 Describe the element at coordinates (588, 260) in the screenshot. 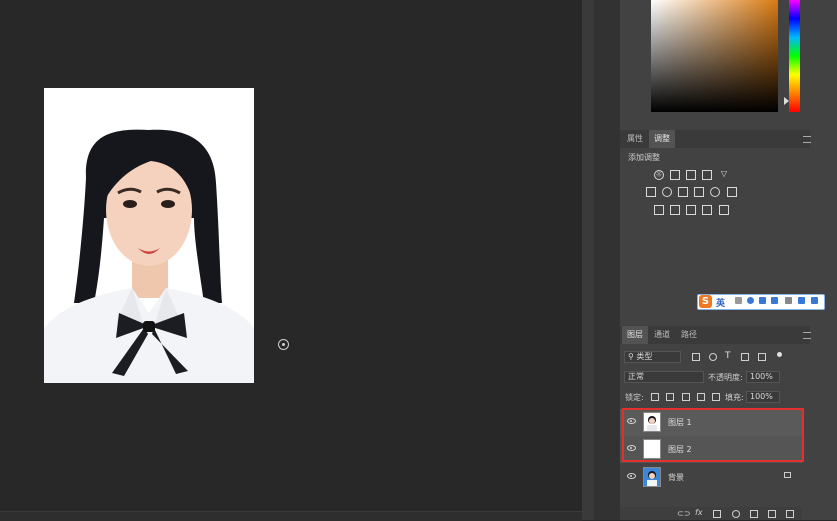

I see `panel-divider` at that location.